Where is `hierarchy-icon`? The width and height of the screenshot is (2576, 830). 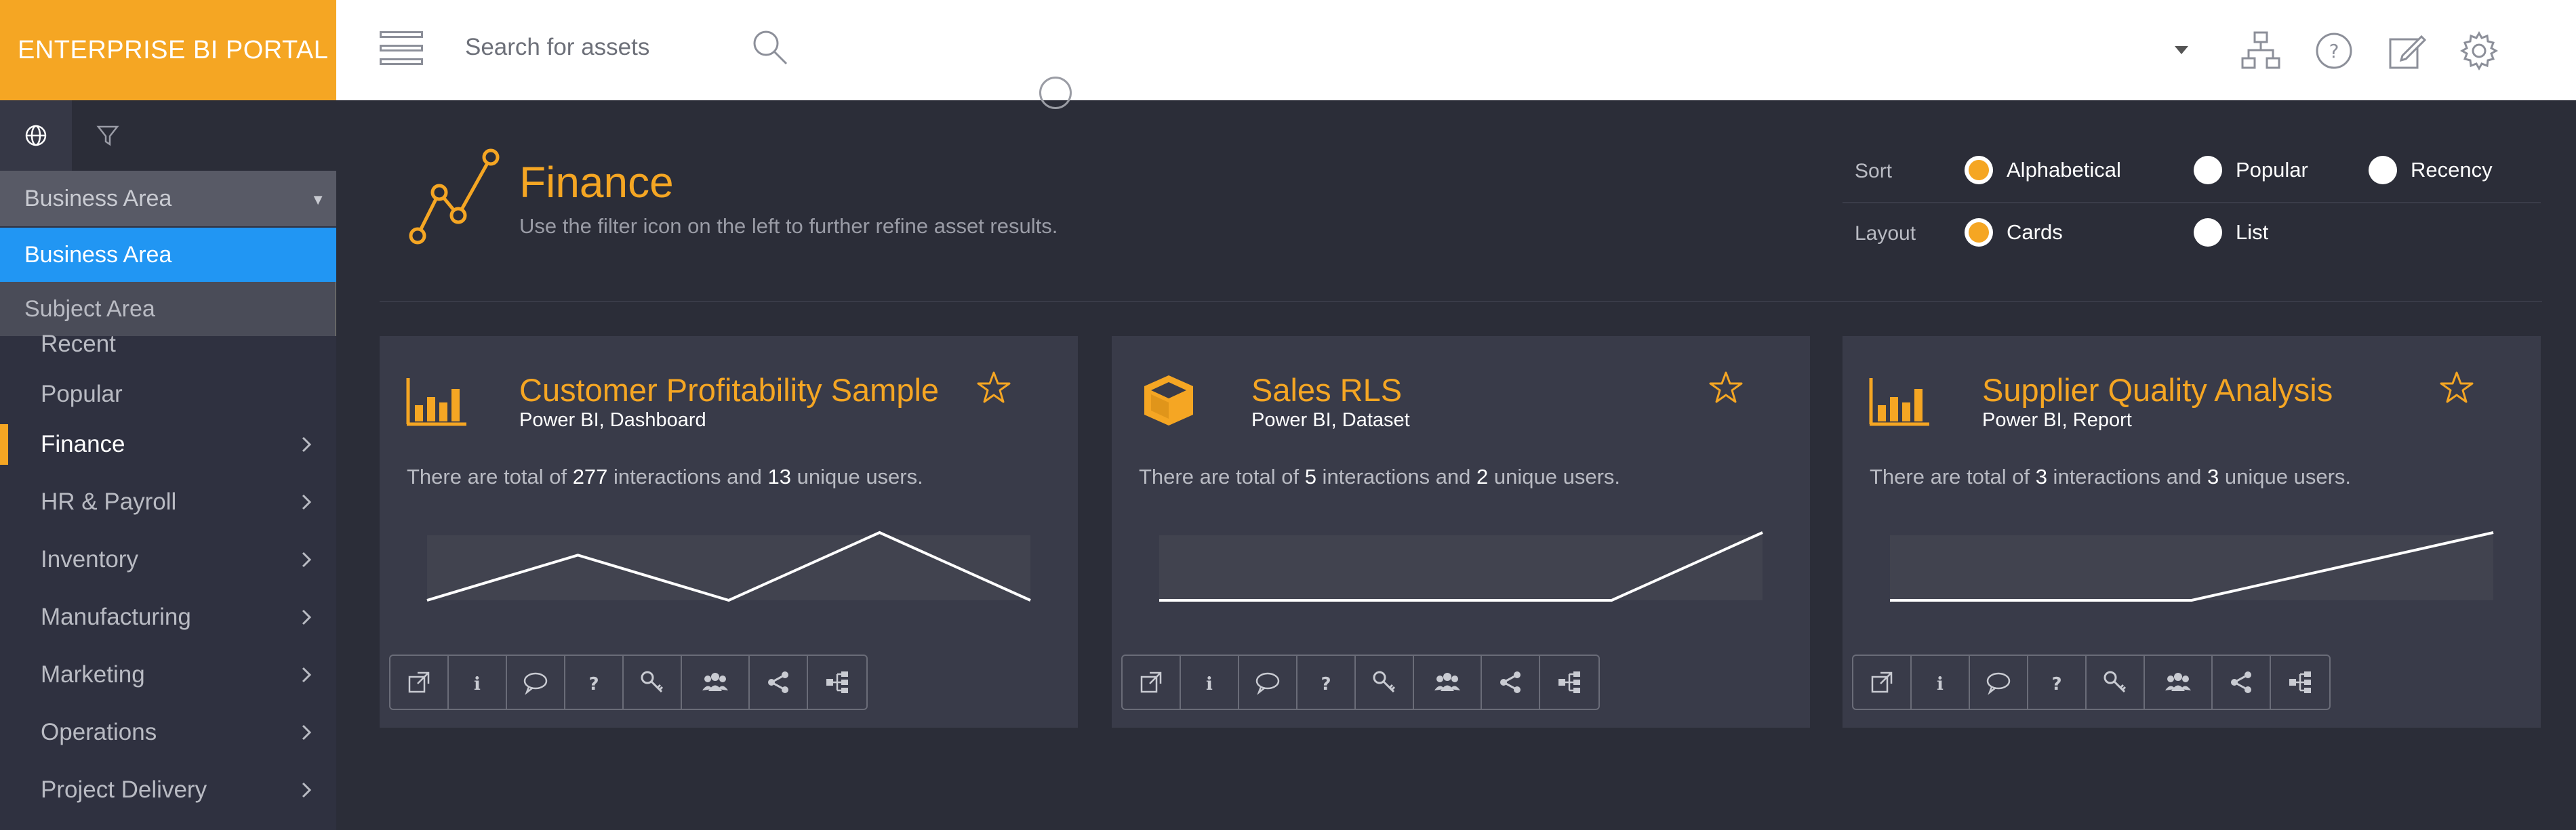 hierarchy-icon is located at coordinates (2260, 50).